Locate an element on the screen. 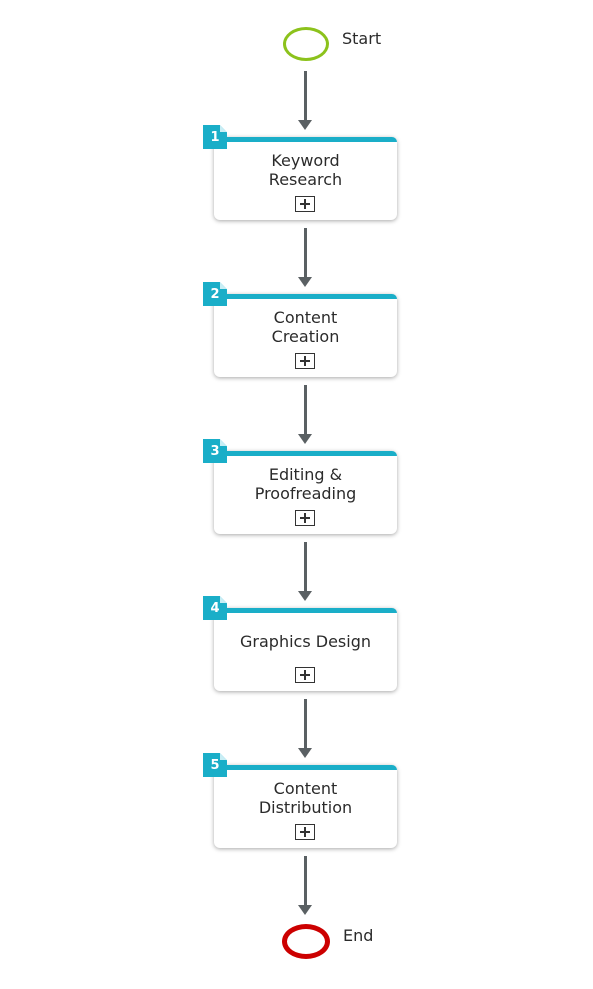  end-label: End is located at coordinates (358, 935).